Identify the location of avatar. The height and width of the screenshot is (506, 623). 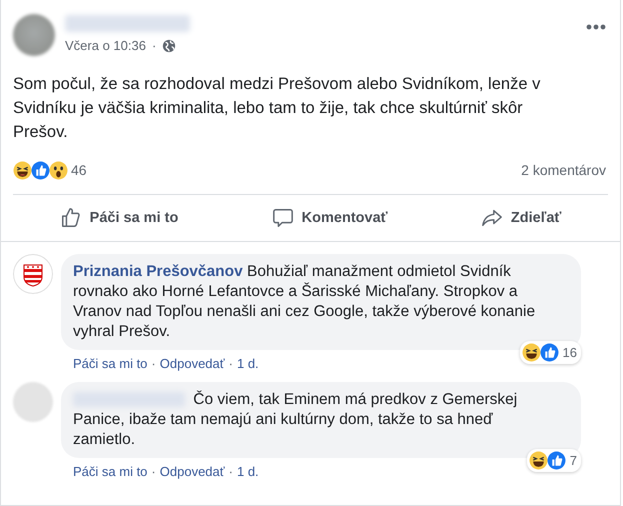
(34, 35).